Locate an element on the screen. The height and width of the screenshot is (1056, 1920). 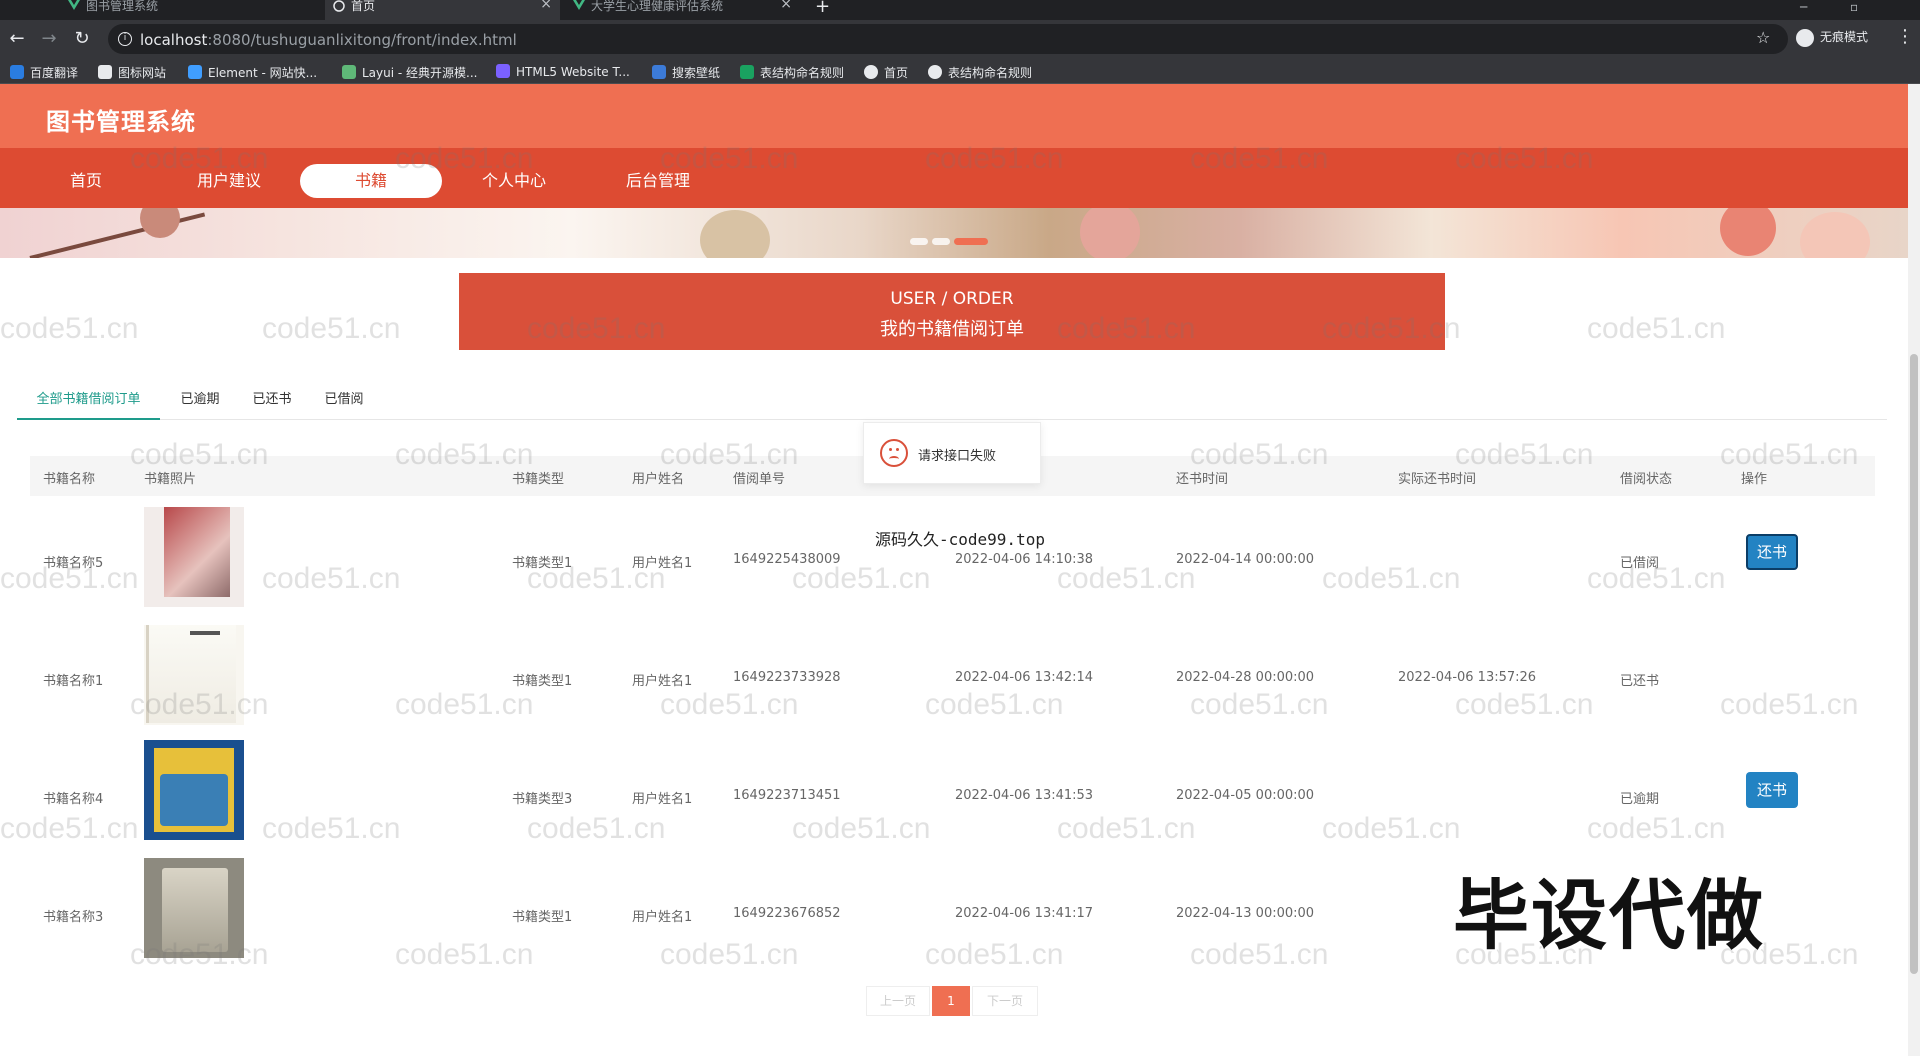
carousel-dot-active is located at coordinates (971, 241).